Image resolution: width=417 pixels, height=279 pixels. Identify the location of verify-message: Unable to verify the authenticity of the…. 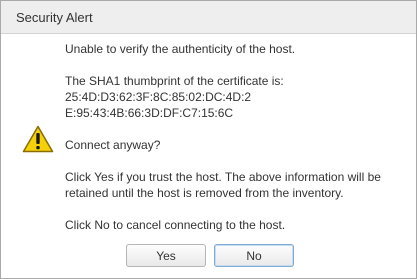
(180, 49).